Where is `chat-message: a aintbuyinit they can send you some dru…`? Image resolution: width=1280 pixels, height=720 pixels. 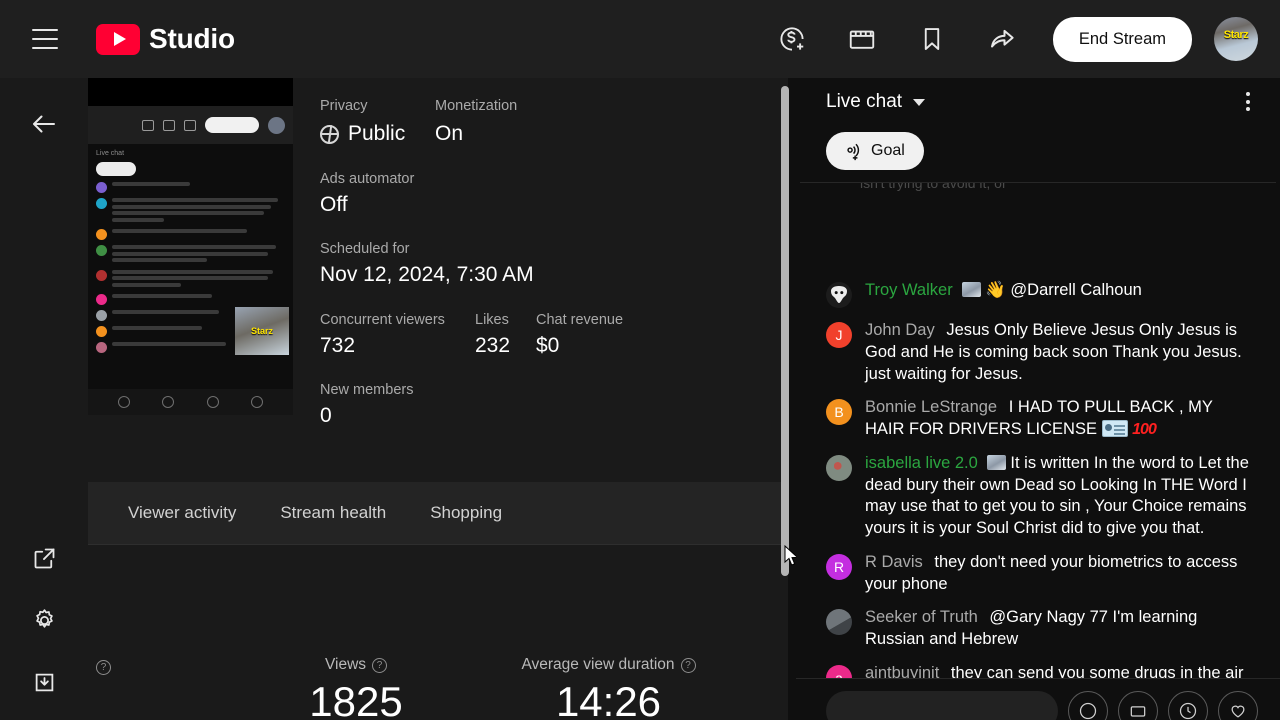
chat-message: a aintbuyinit they can send you some dru… is located at coordinates (1038, 667).